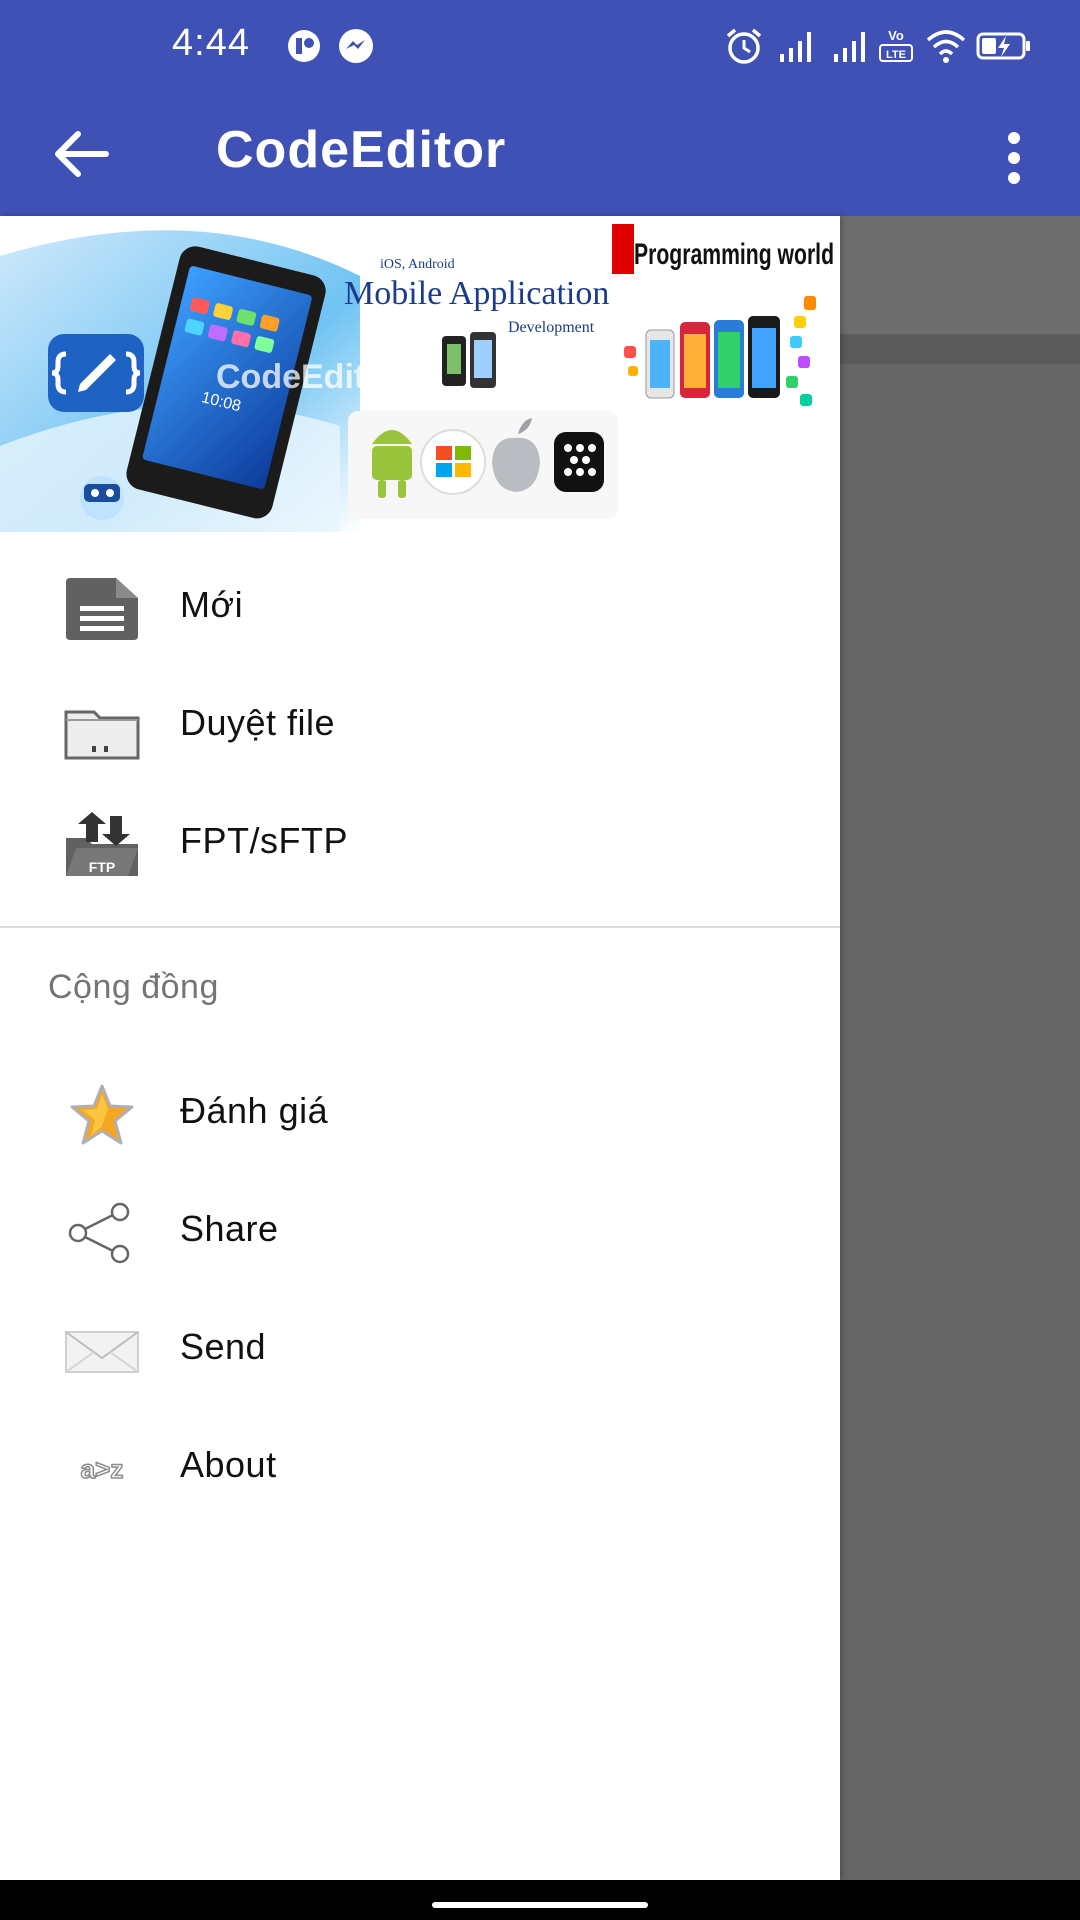  What do you see at coordinates (453, 462) in the screenshot?
I see `windows-logo` at bounding box center [453, 462].